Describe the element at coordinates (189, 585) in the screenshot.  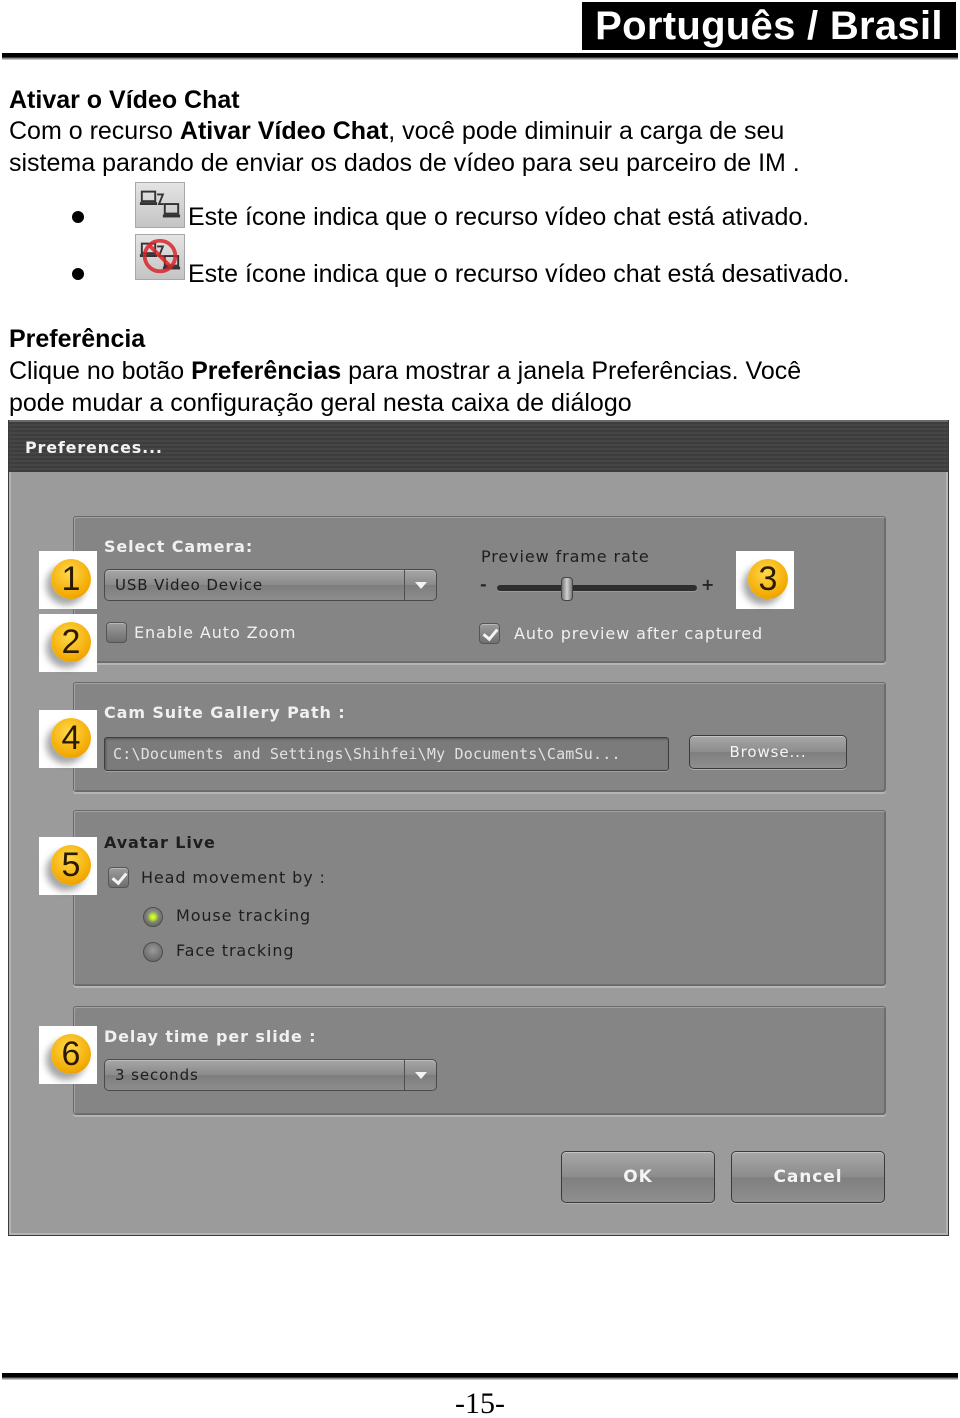
I see `camera-select-value: USB Video Device` at that location.